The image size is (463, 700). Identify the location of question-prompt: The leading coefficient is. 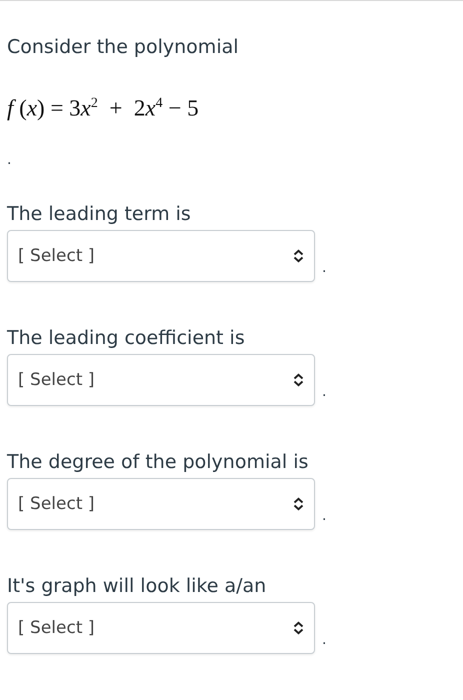
(126, 338).